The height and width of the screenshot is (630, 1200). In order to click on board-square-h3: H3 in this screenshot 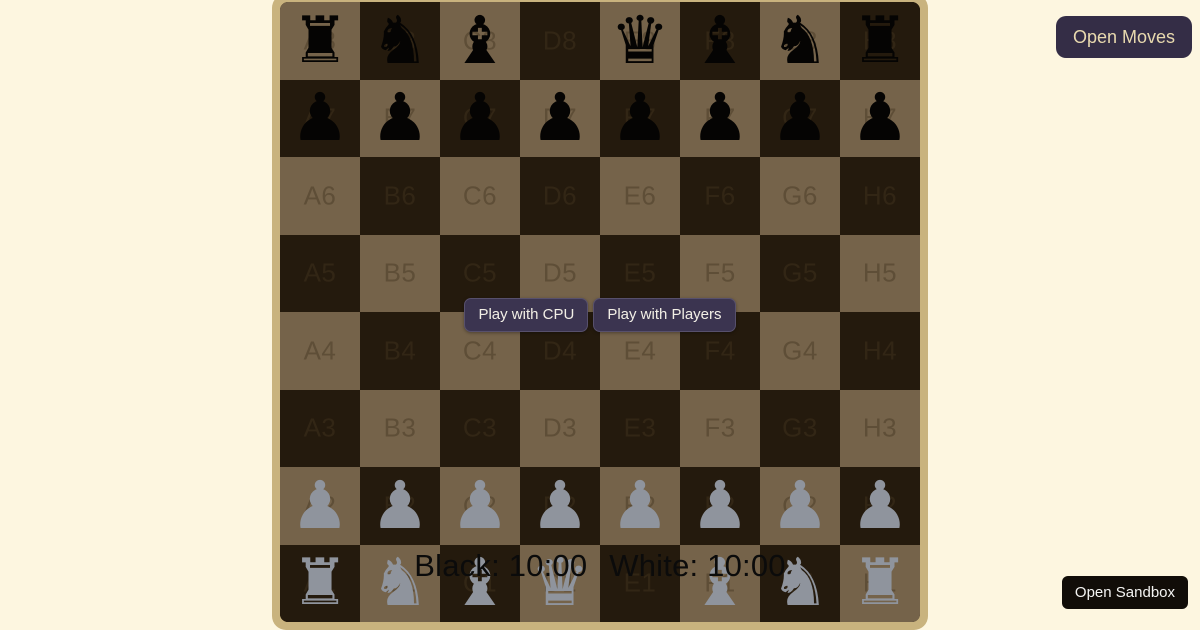, I will do `click(880, 428)`.